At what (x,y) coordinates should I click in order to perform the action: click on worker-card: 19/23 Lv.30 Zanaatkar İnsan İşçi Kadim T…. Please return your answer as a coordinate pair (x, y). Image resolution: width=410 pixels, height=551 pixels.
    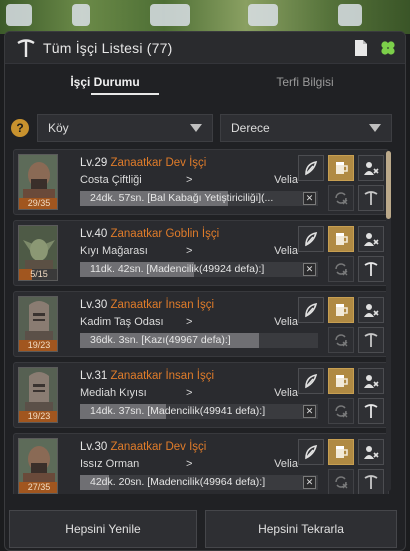
    Looking at the image, I should click on (201, 324).